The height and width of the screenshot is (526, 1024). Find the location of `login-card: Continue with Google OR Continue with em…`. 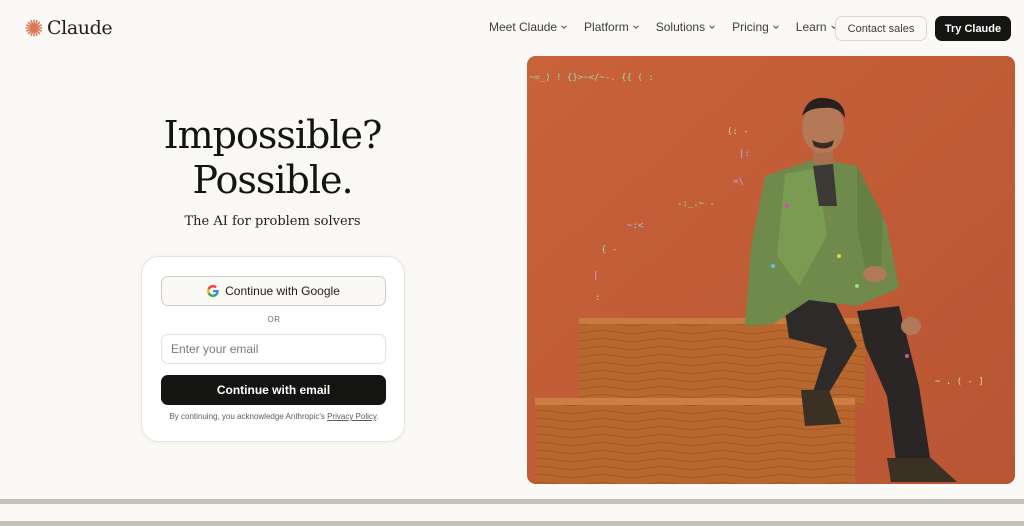

login-card: Continue with Google OR Continue with em… is located at coordinates (273, 349).